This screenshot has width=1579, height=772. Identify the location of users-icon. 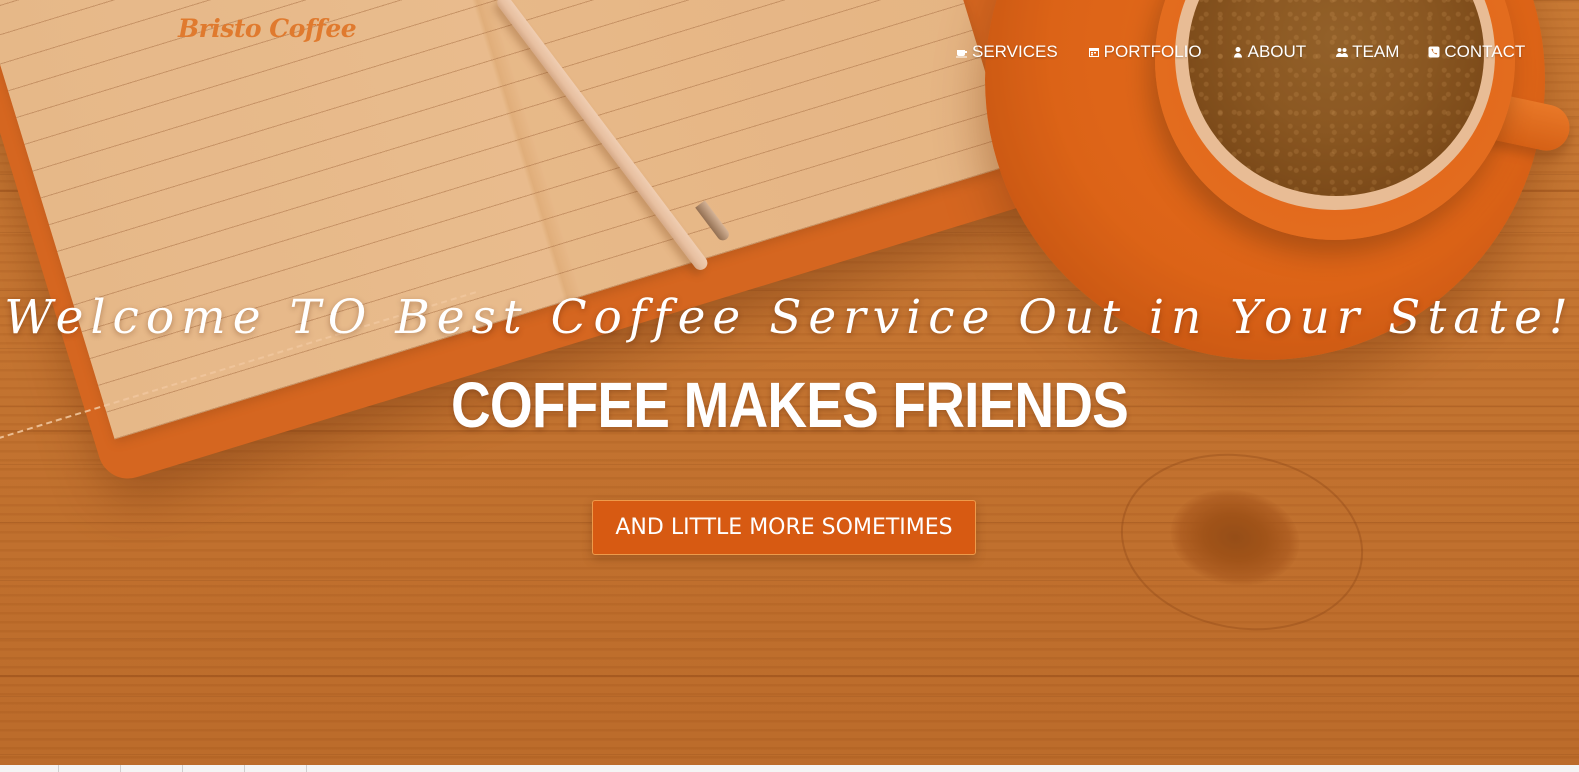
(1342, 52).